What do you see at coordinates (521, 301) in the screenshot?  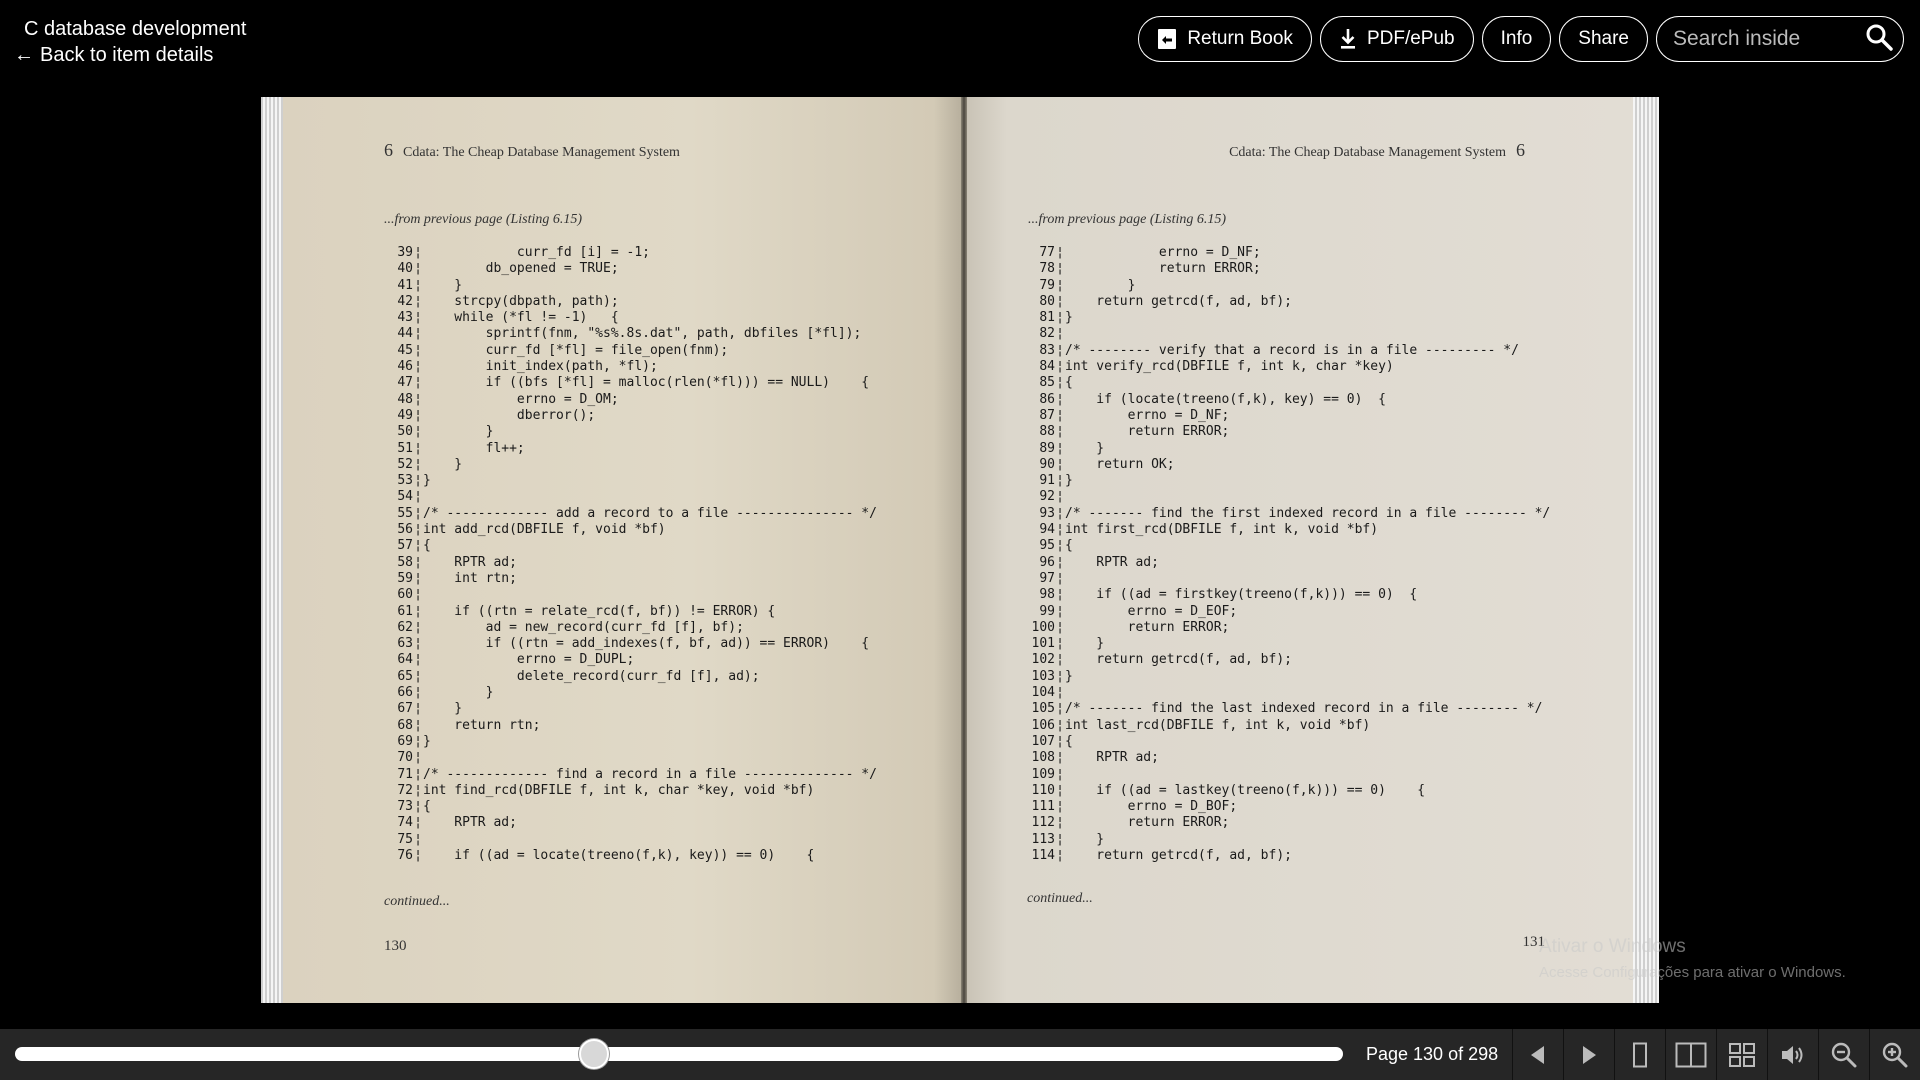 I see `code-text: strcpy(dbpath, path);` at bounding box center [521, 301].